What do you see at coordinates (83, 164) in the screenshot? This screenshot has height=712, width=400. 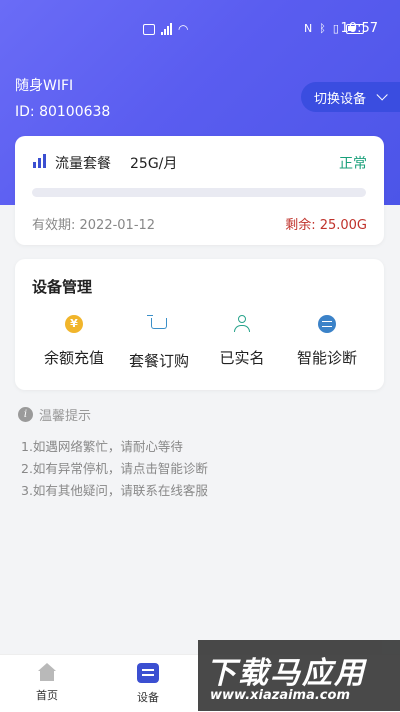 I see `plan-label: 流量套餐` at bounding box center [83, 164].